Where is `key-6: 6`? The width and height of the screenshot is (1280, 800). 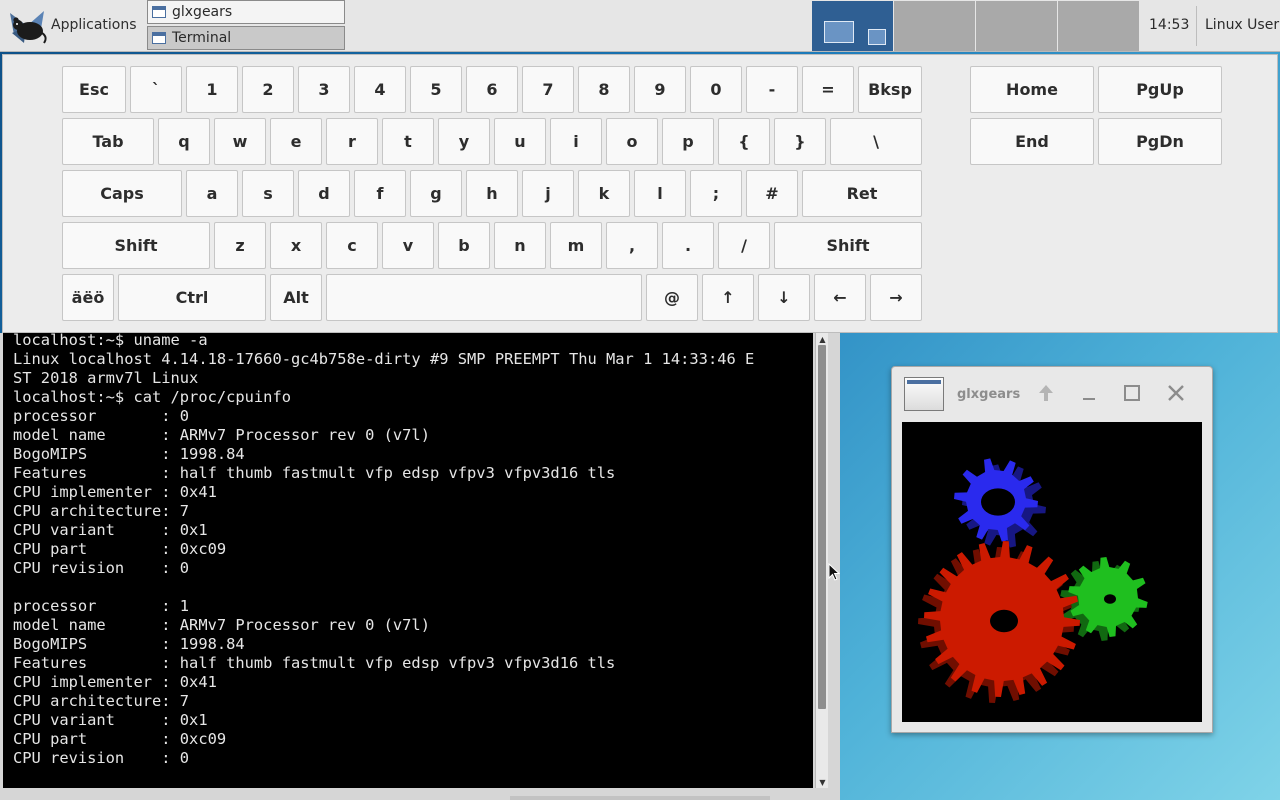
key-6: 6 is located at coordinates (492, 89).